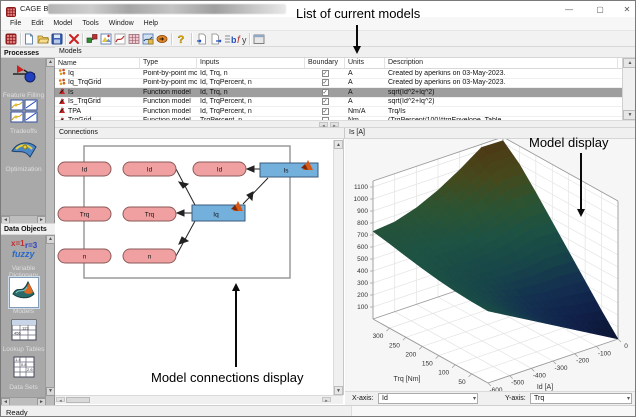 The width and height of the screenshot is (636, 417). I want to click on data-objects-scrollbar: ▲ ▼, so click(50, 320).